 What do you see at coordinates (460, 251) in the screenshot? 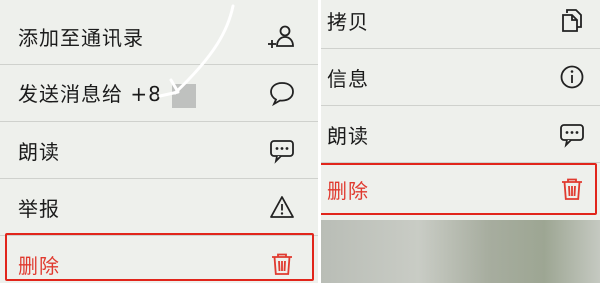
I see `blurred-background` at bounding box center [460, 251].